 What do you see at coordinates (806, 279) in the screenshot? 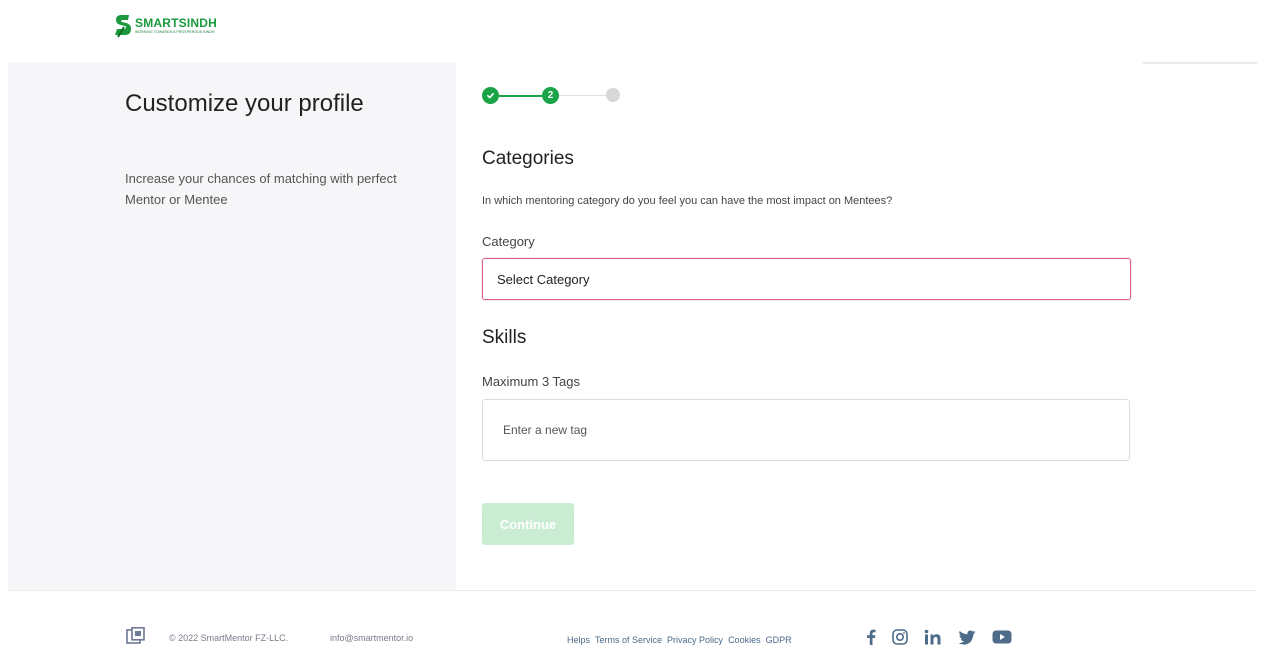
I see `category-select: Select Category` at bounding box center [806, 279].